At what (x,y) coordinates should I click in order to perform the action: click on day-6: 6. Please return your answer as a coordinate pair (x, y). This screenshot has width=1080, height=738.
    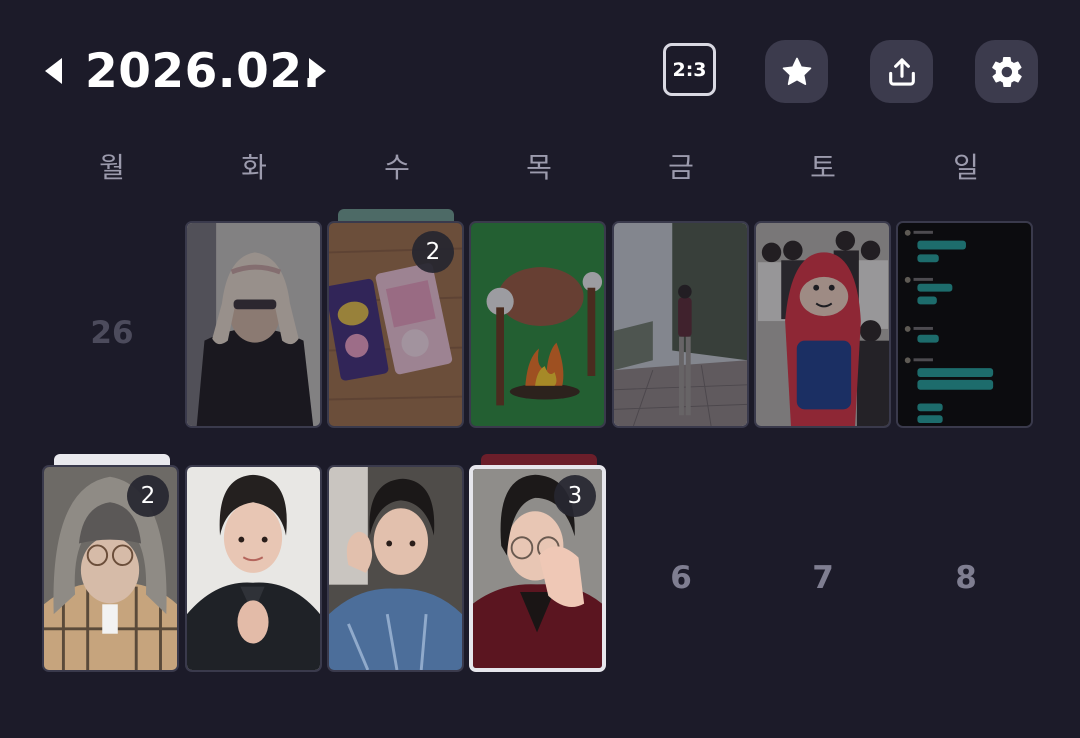
    Looking at the image, I should click on (681, 578).